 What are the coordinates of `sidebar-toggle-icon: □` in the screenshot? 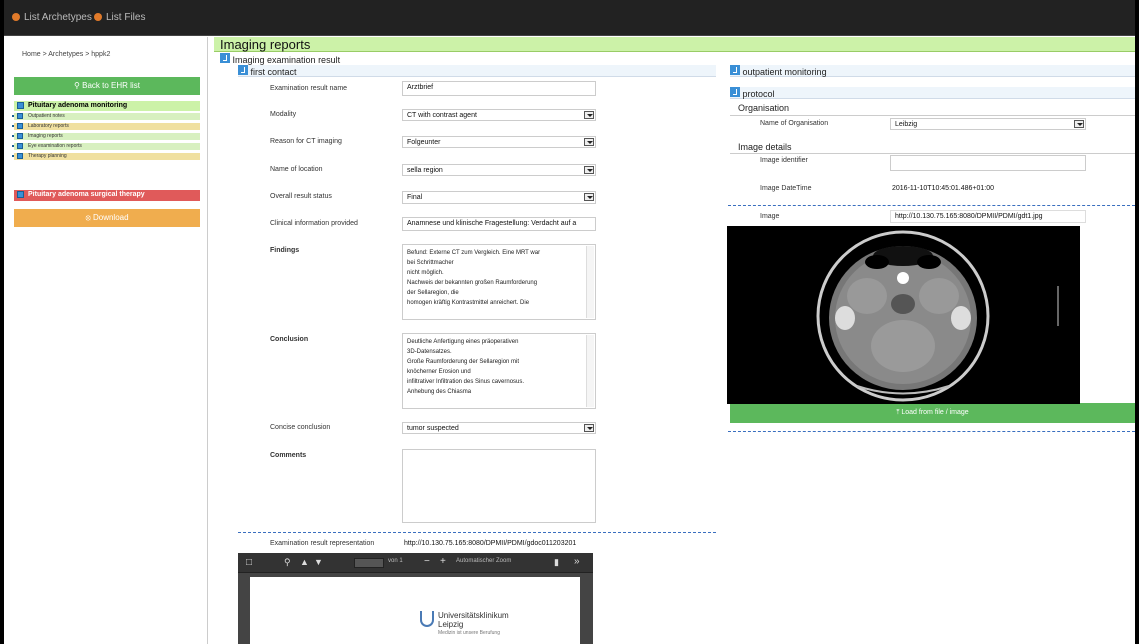 It's located at (249, 562).